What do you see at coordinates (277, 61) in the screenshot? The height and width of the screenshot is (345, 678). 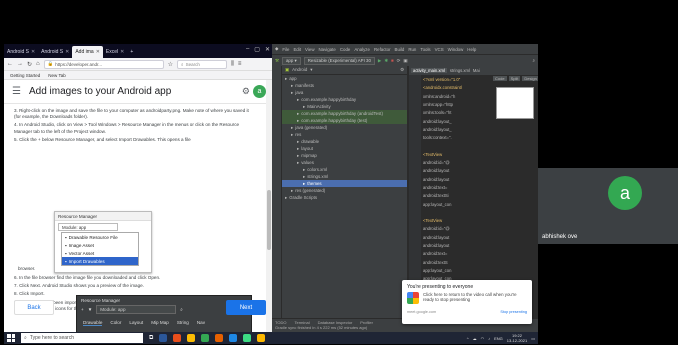 I see `hammer-icon: ⚒` at bounding box center [277, 61].